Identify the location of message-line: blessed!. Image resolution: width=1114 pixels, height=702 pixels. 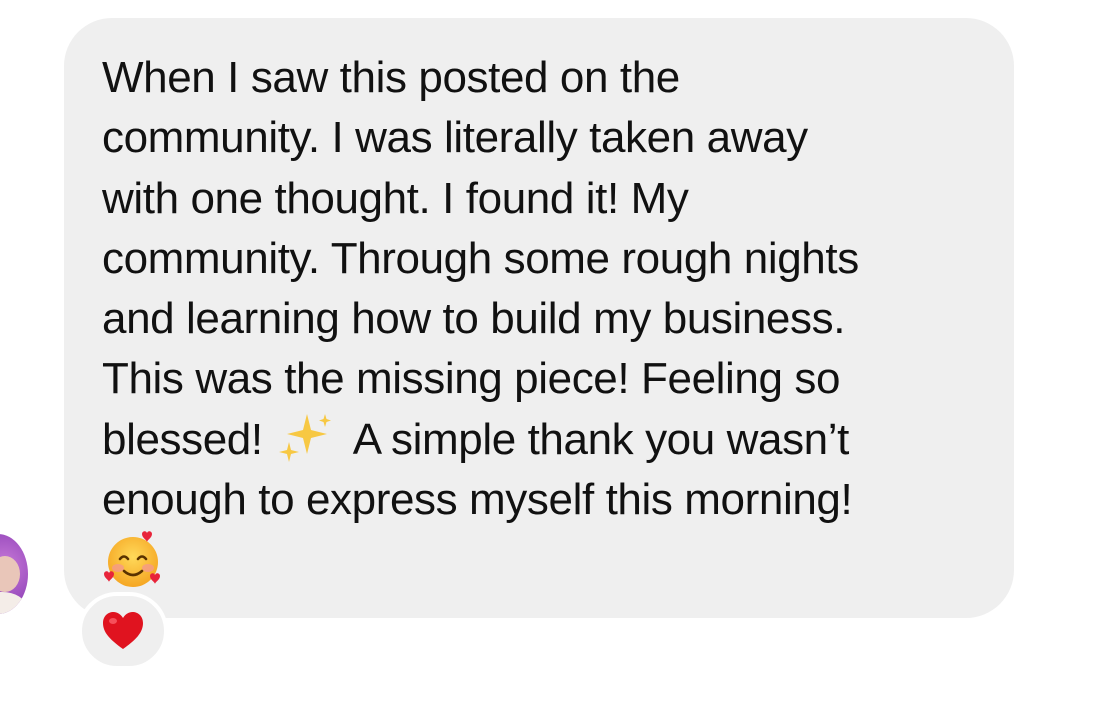
(182, 439).